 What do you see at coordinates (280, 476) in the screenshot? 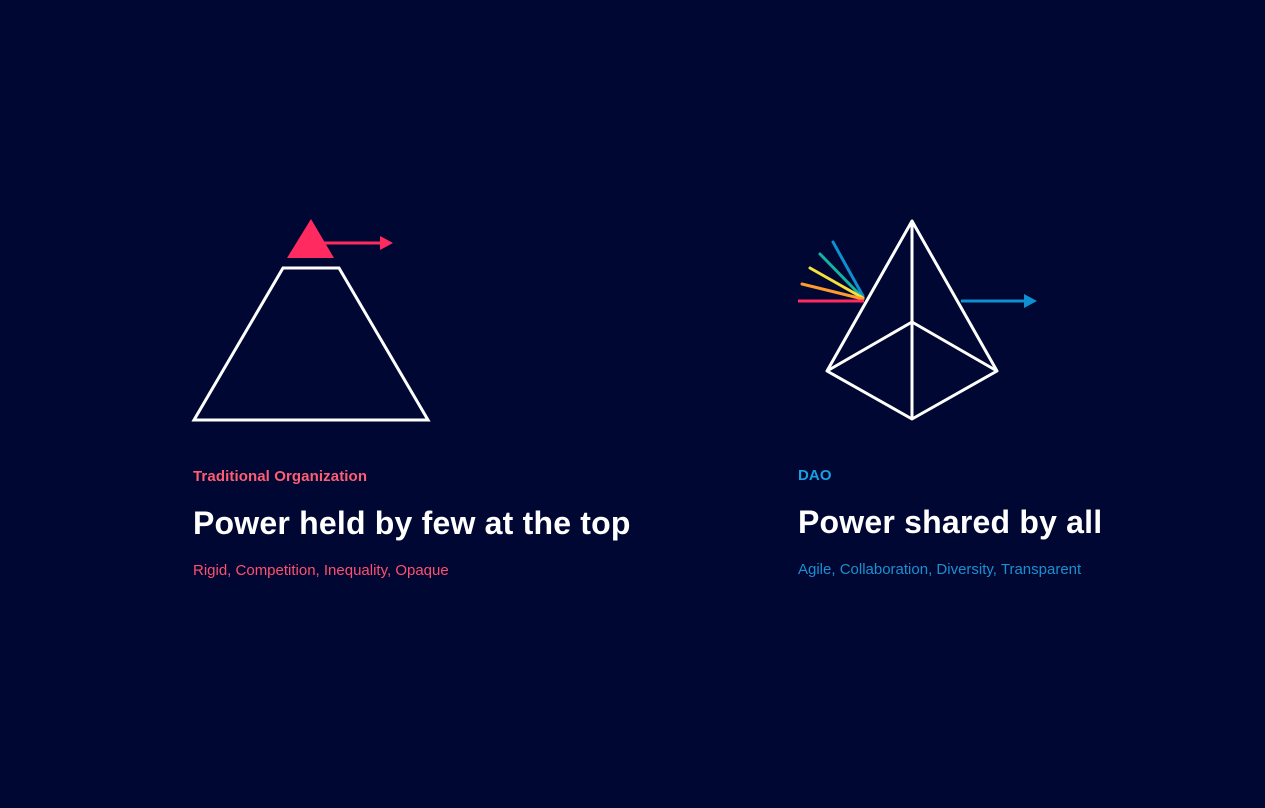
I see `panel-label: Traditional Organization` at bounding box center [280, 476].